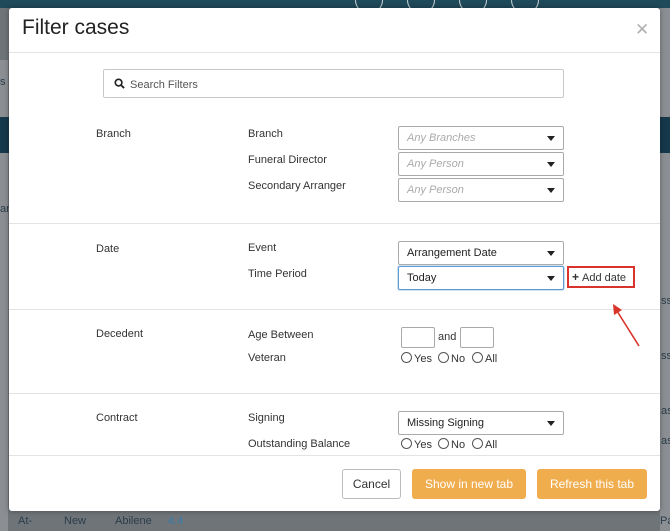 The height and width of the screenshot is (531, 670). Describe the element at coordinates (604, 278) in the screenshot. I see `add-date-label: Add date` at that location.